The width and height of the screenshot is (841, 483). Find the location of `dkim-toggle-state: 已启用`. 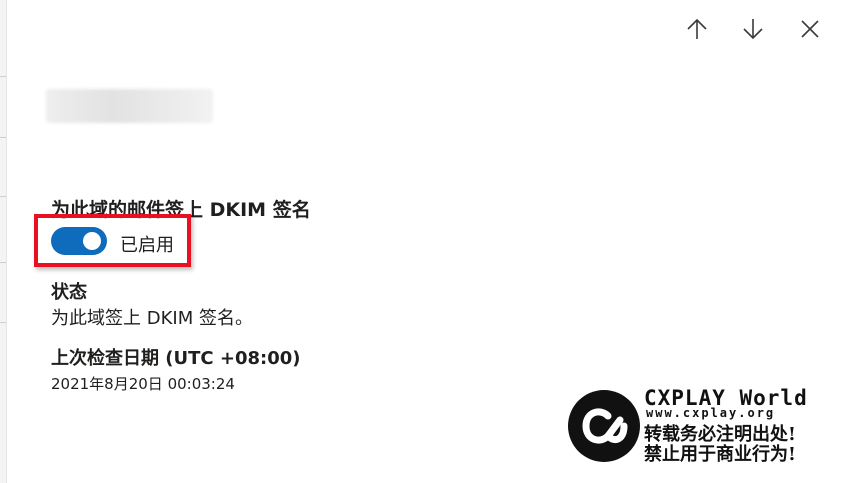

dkim-toggle-state: 已启用 is located at coordinates (147, 245).